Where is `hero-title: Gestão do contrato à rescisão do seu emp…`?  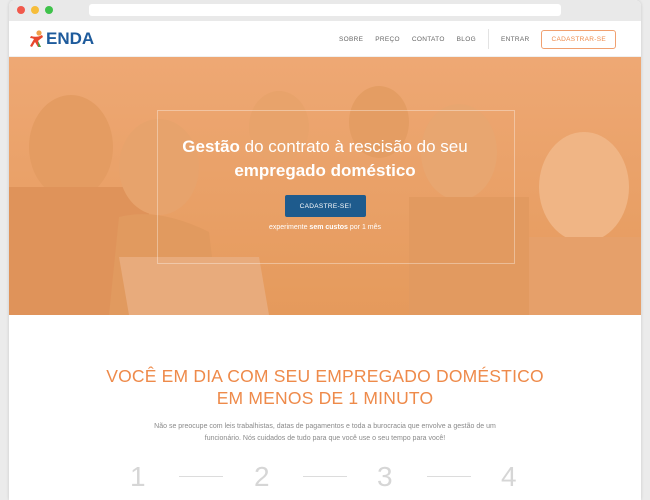 hero-title: Gestão do contrato à rescisão do seu emp… is located at coordinates (325, 158).